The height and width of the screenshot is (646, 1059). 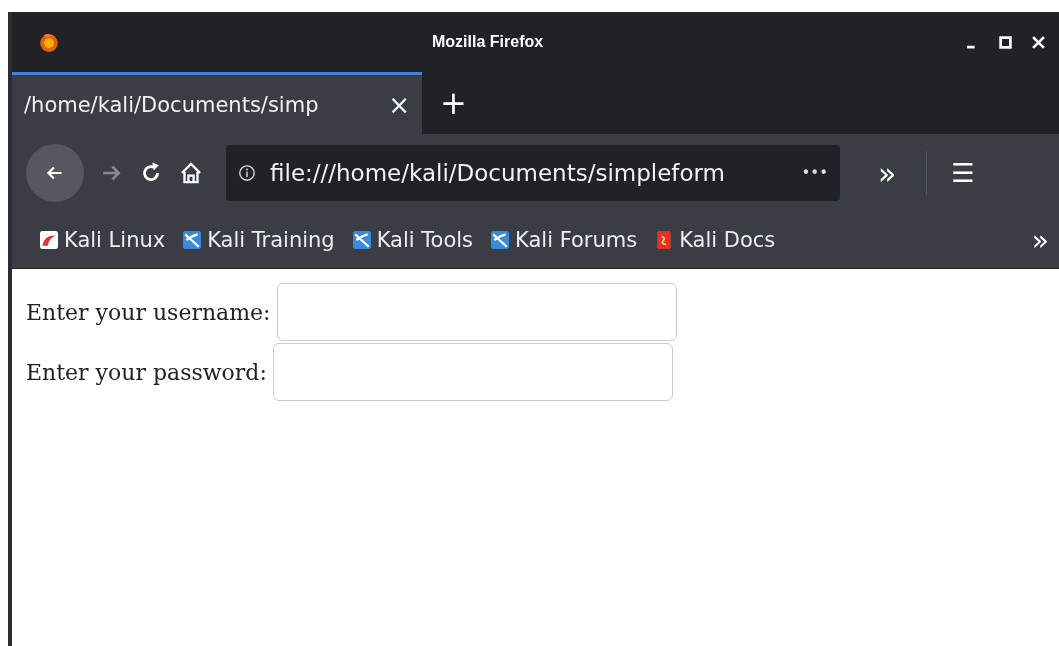 I want to click on bookmark-link: Kali Docs, so click(x=715, y=240).